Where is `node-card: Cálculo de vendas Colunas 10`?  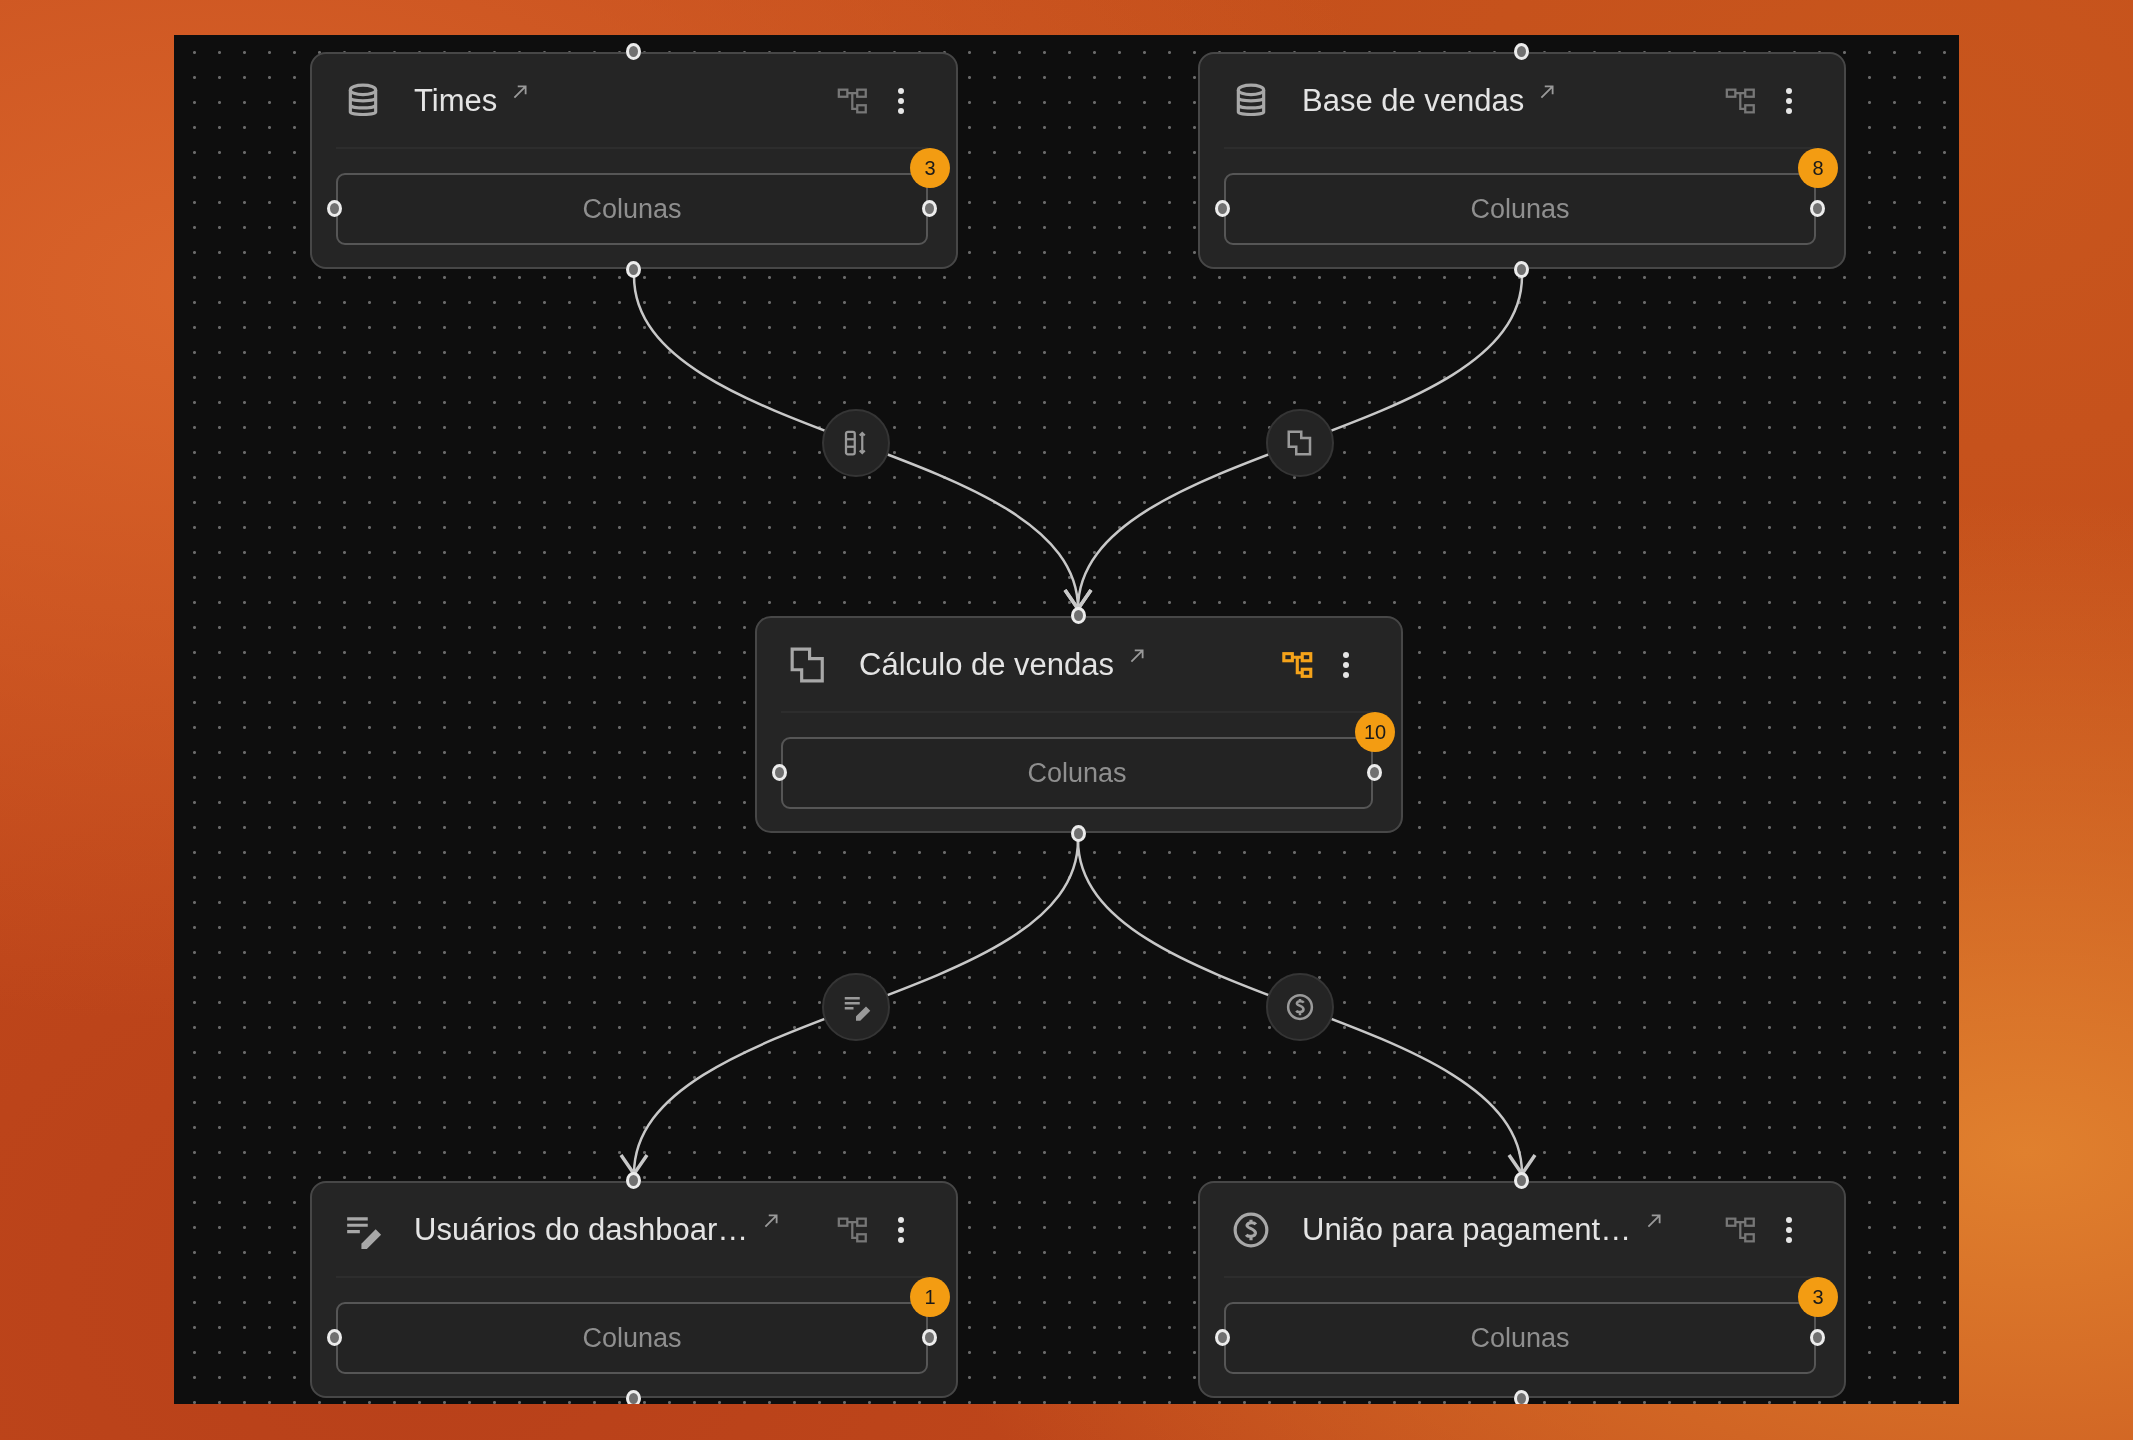 node-card: Cálculo de vendas Colunas 10 is located at coordinates (1079, 724).